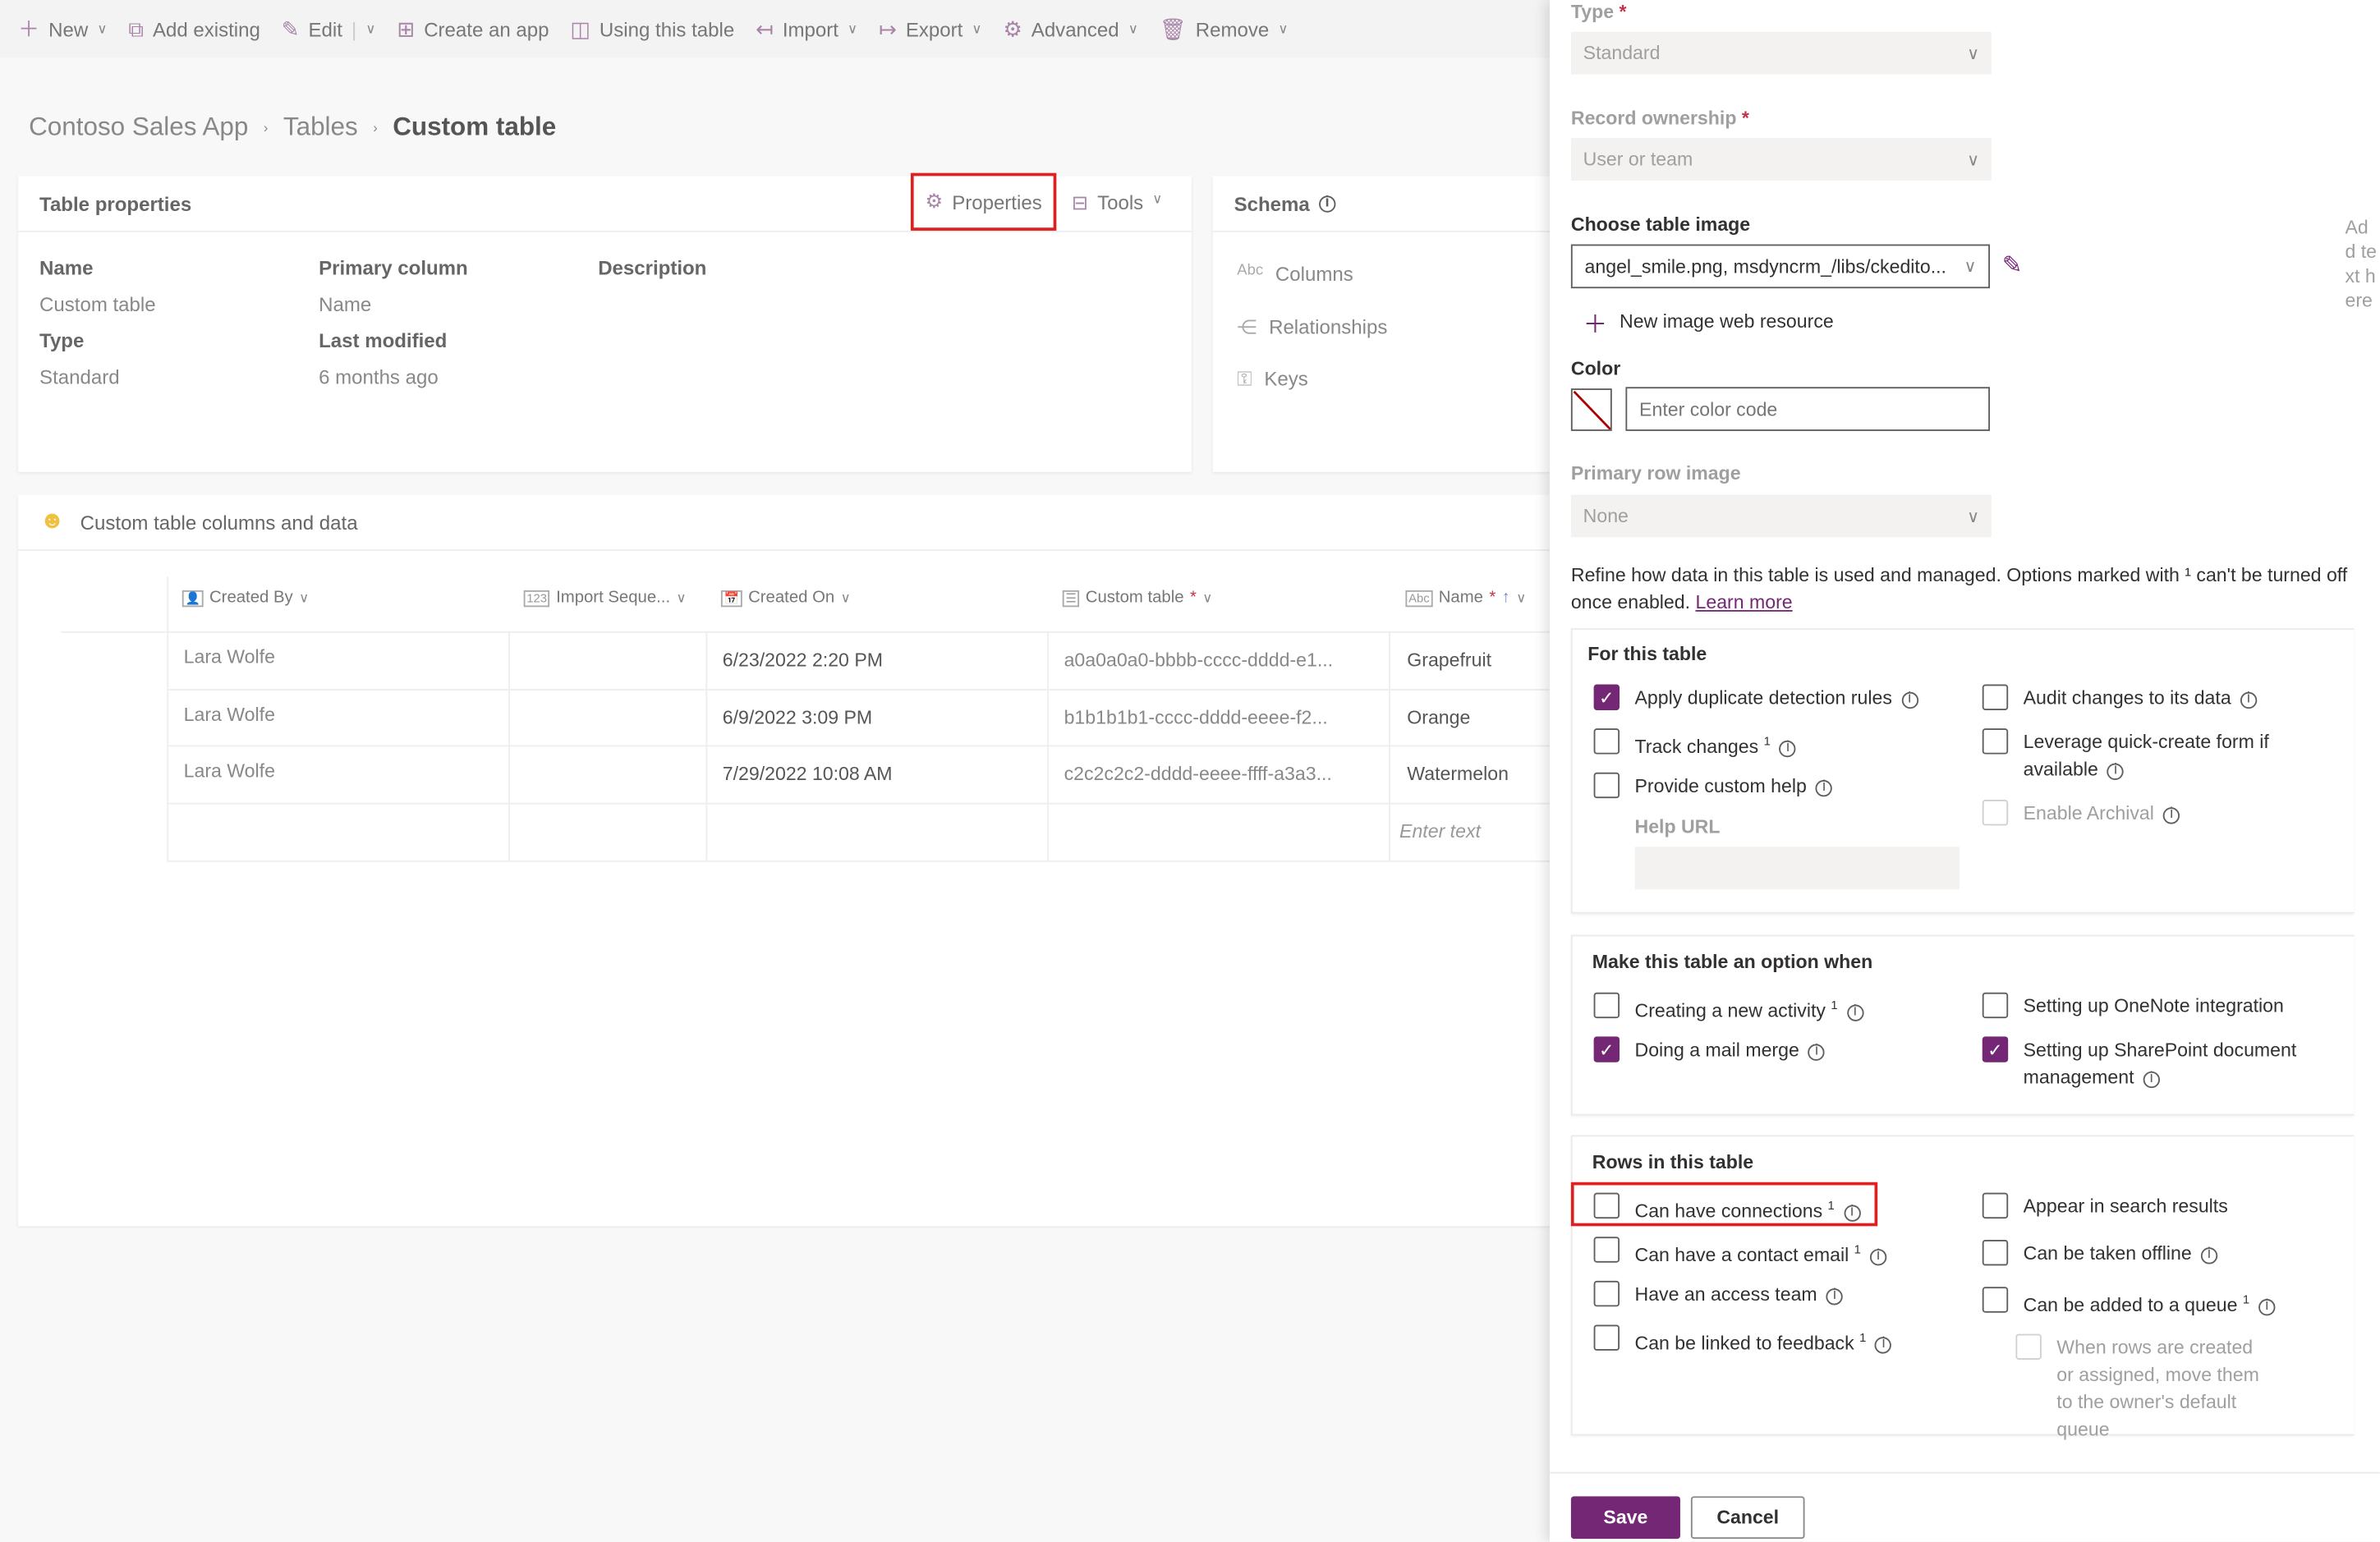 The width and height of the screenshot is (2380, 1542). Describe the element at coordinates (136, 28) in the screenshot. I see `add-existing-icon: ⧉` at that location.